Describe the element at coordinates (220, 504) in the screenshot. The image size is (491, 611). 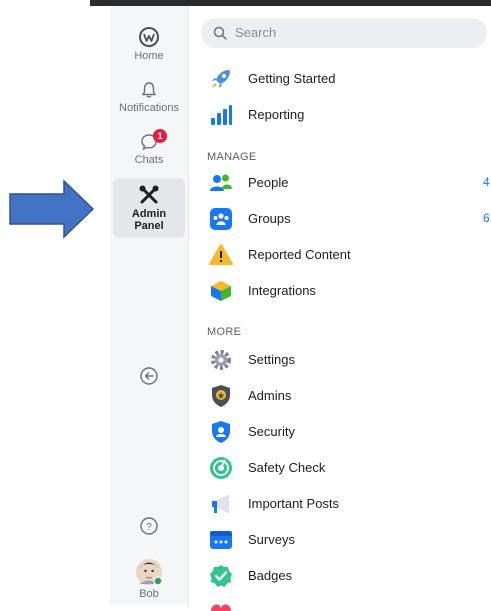
I see `megaphone-icon` at that location.